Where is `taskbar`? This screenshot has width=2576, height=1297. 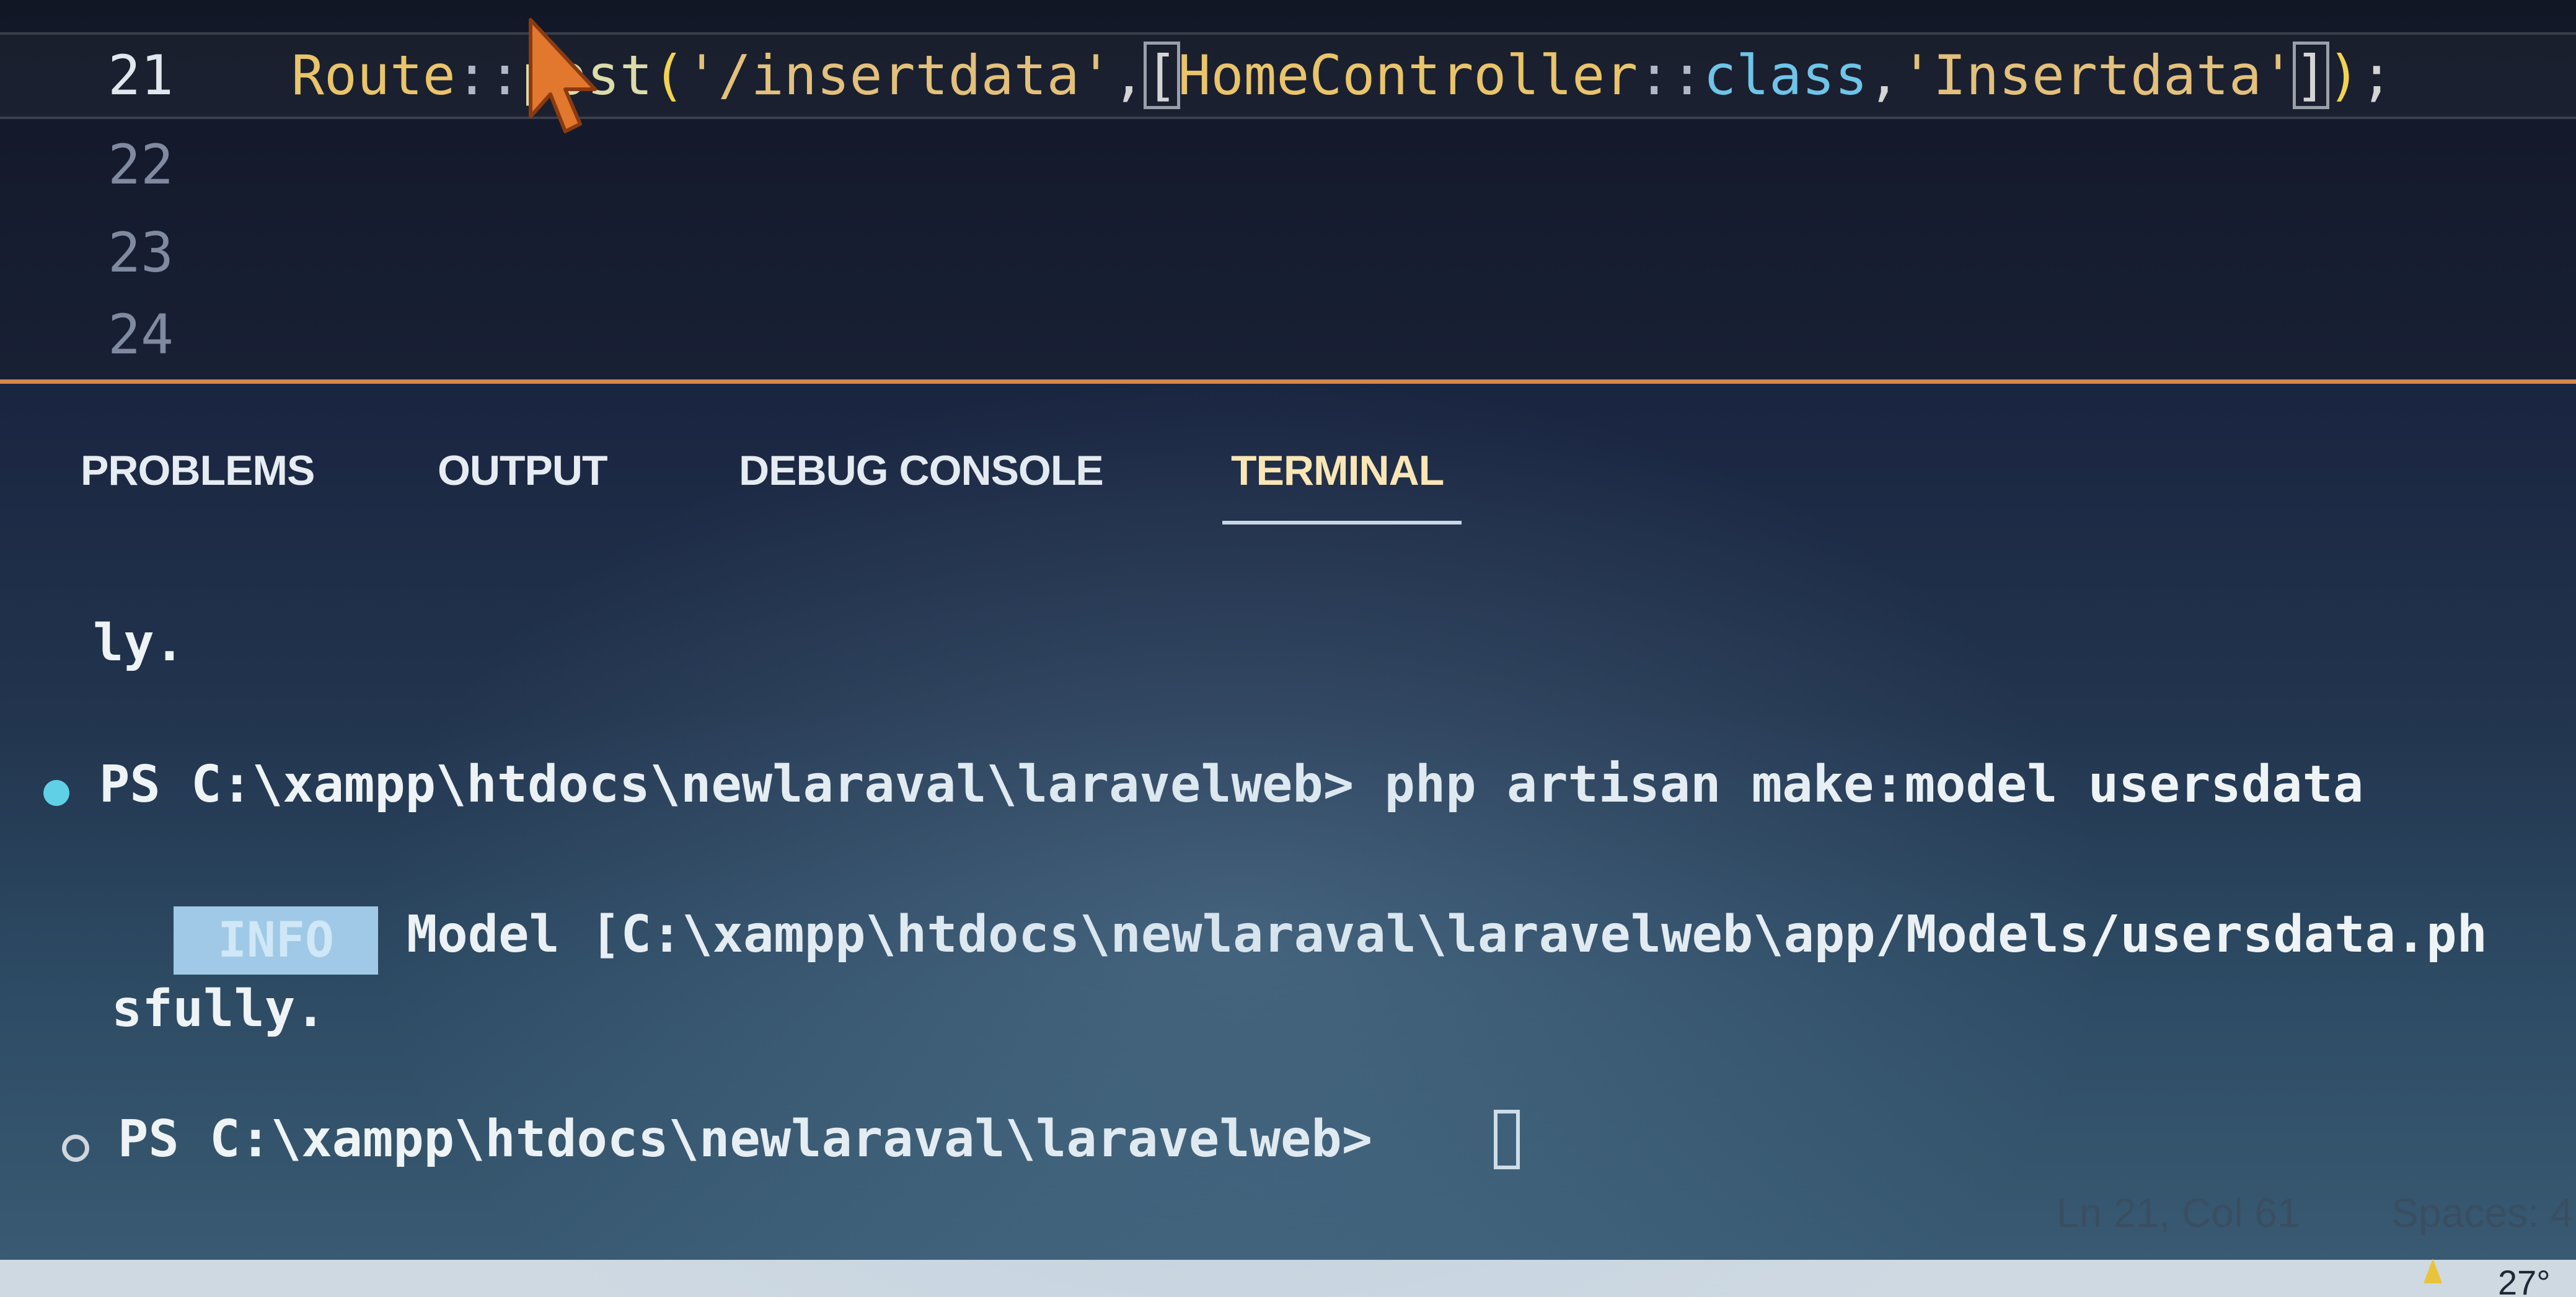 taskbar is located at coordinates (1288, 1278).